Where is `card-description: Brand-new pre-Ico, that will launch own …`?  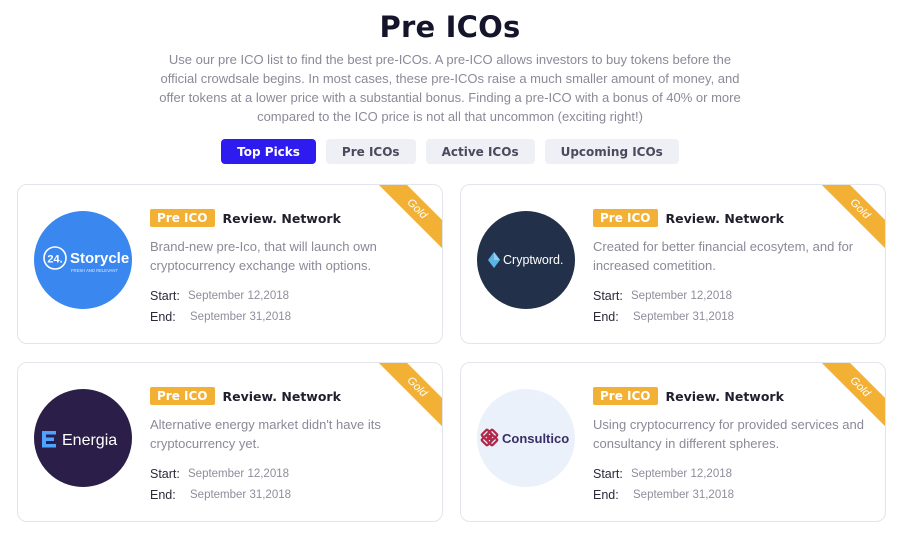 card-description: Brand-new pre-Ico, that will launch own … is located at coordinates (263, 256).